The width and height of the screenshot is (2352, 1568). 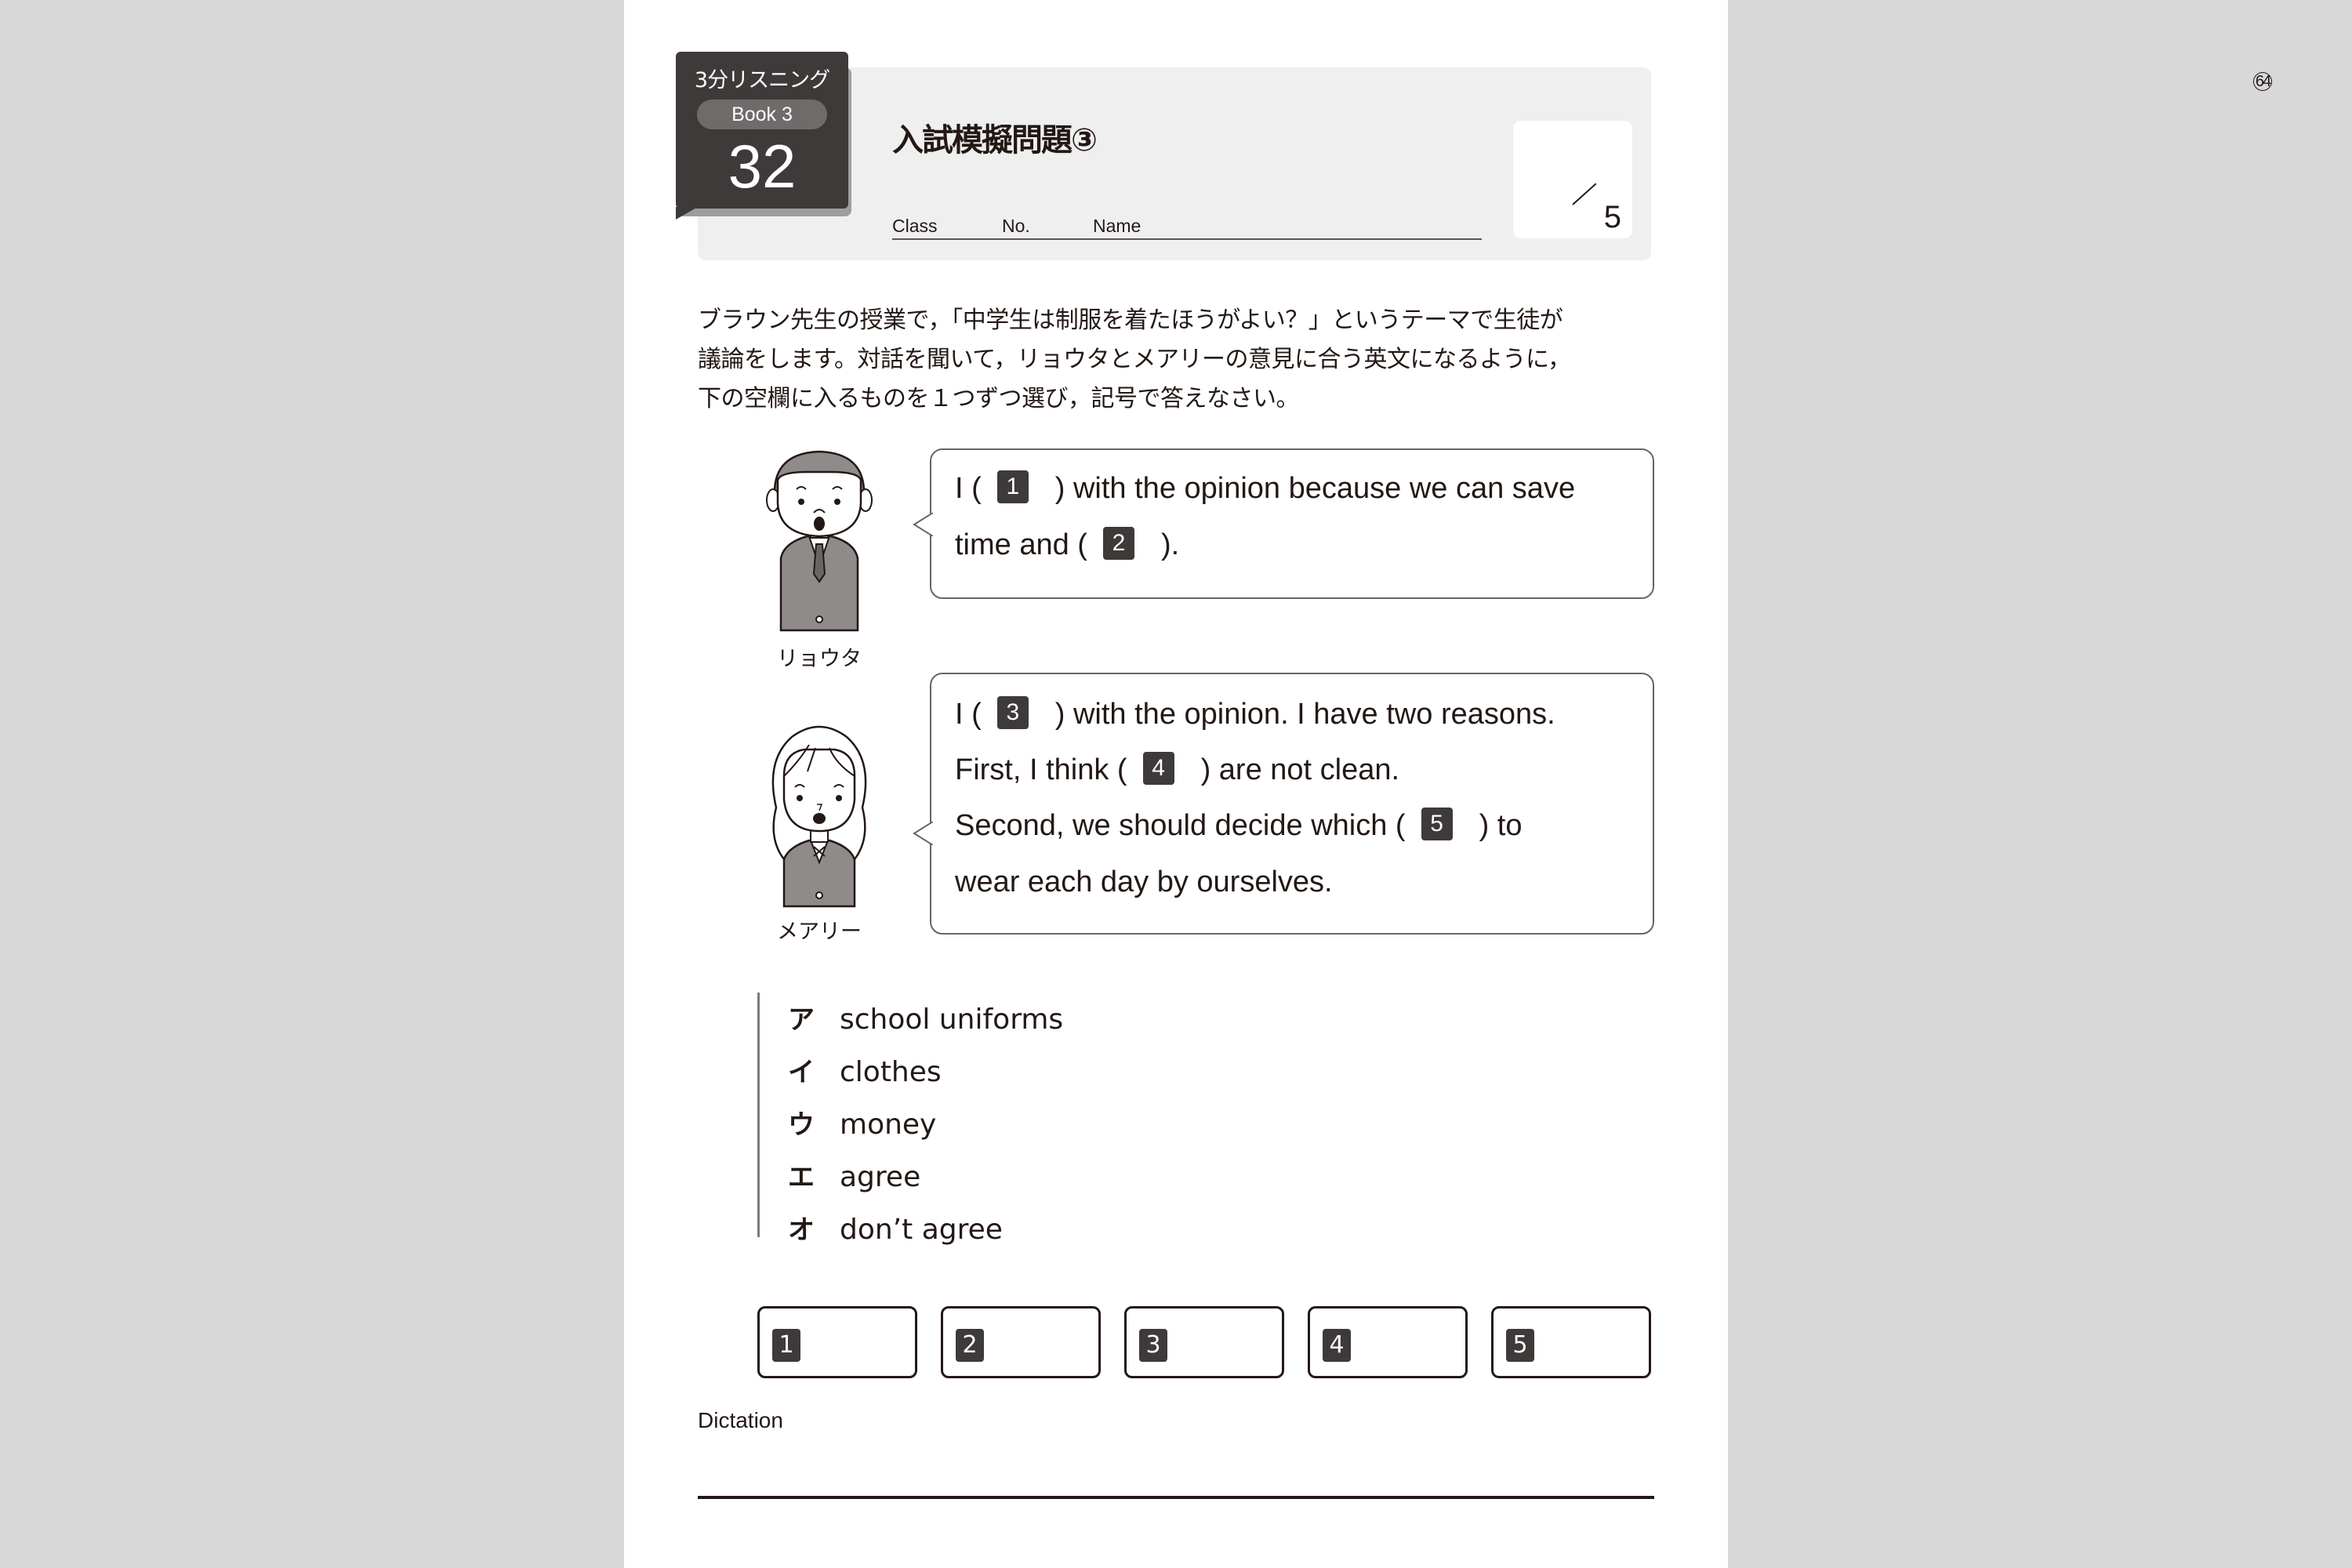 What do you see at coordinates (1187, 227) in the screenshot?
I see `student-info-line: Class No. Name` at bounding box center [1187, 227].